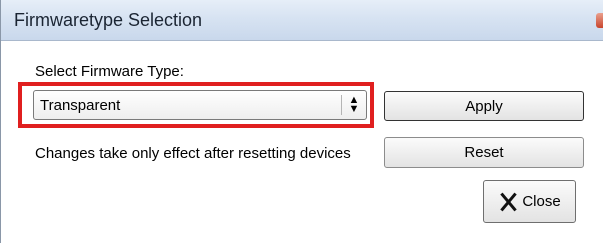 Image resolution: width=603 pixels, height=243 pixels. I want to click on updown-arrow-icon: ▲ ▼, so click(354, 105).